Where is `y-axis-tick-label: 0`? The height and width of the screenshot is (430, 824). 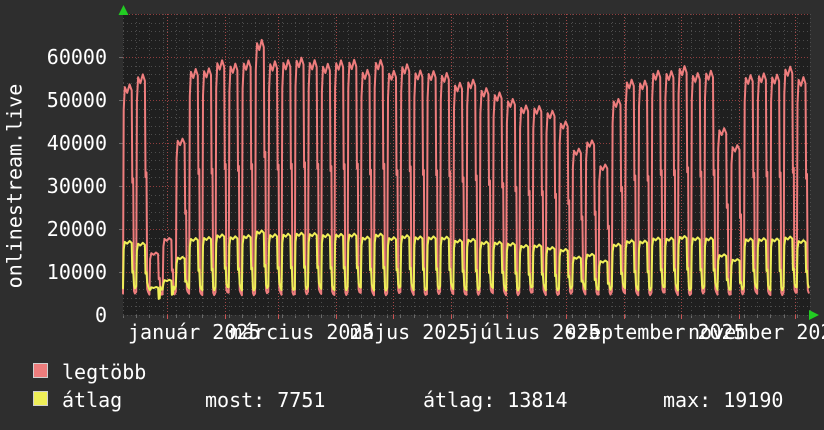 y-axis-tick-label: 0 is located at coordinates (100, 315).